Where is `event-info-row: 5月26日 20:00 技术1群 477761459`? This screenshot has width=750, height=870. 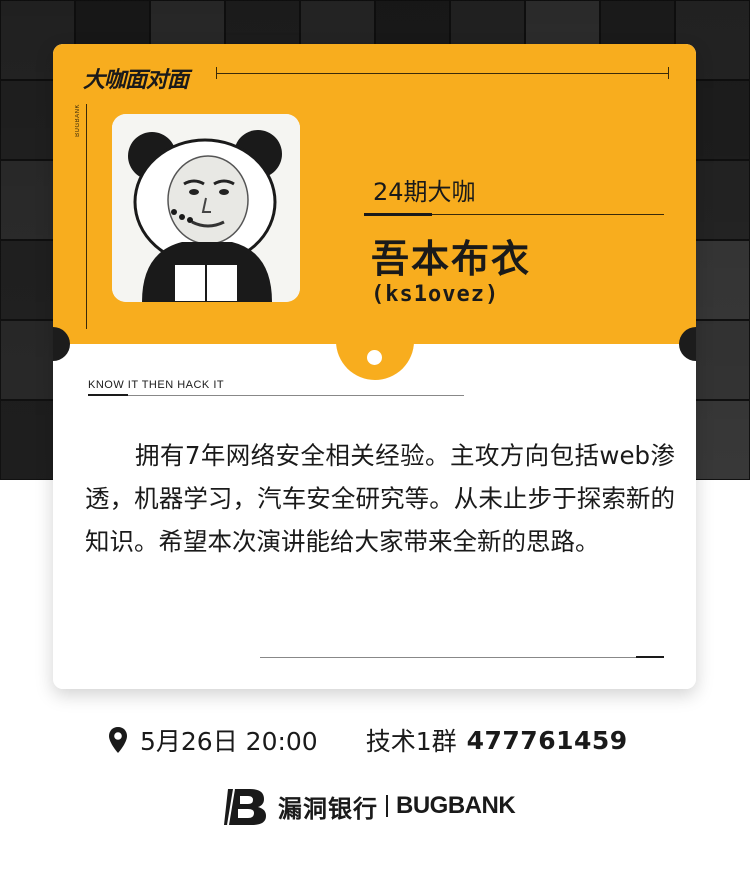
event-info-row: 5月26日 20:00 技术1群 477761459 is located at coordinates (368, 740).